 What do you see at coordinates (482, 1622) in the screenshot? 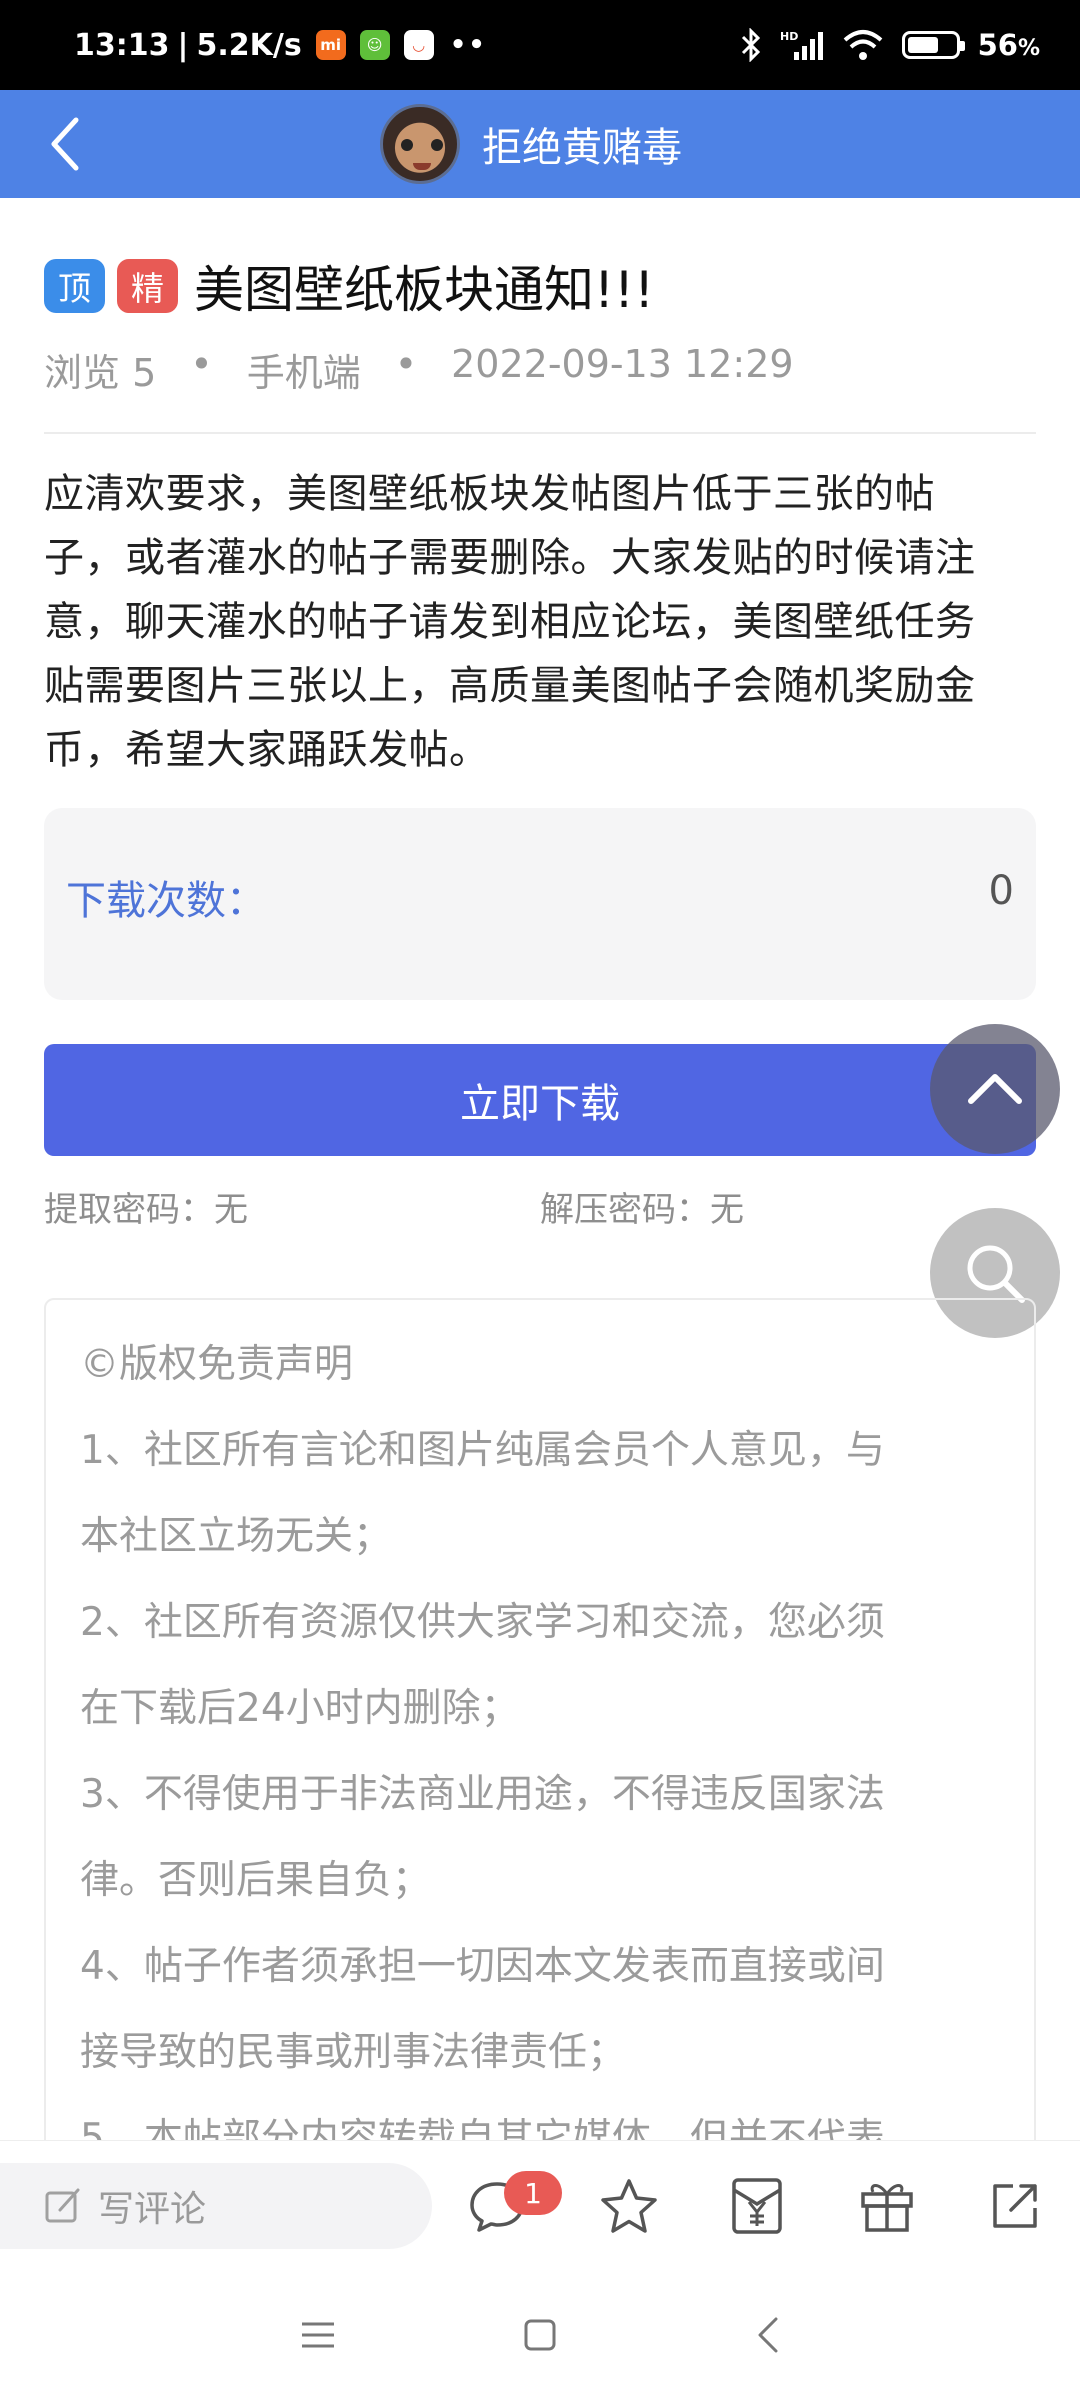
I see `disclaimer-line: 2、社区所有资源仅供大家学习和交流，您必须` at bounding box center [482, 1622].